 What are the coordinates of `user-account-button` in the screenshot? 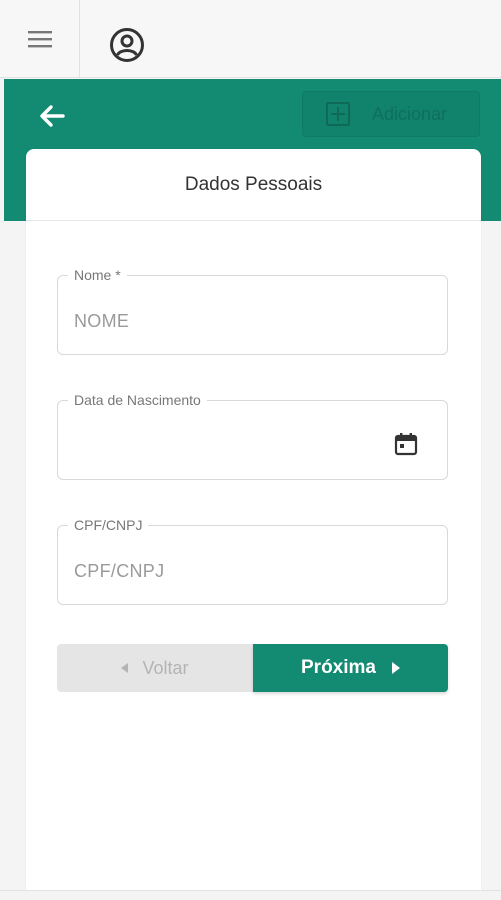 It's located at (127, 45).